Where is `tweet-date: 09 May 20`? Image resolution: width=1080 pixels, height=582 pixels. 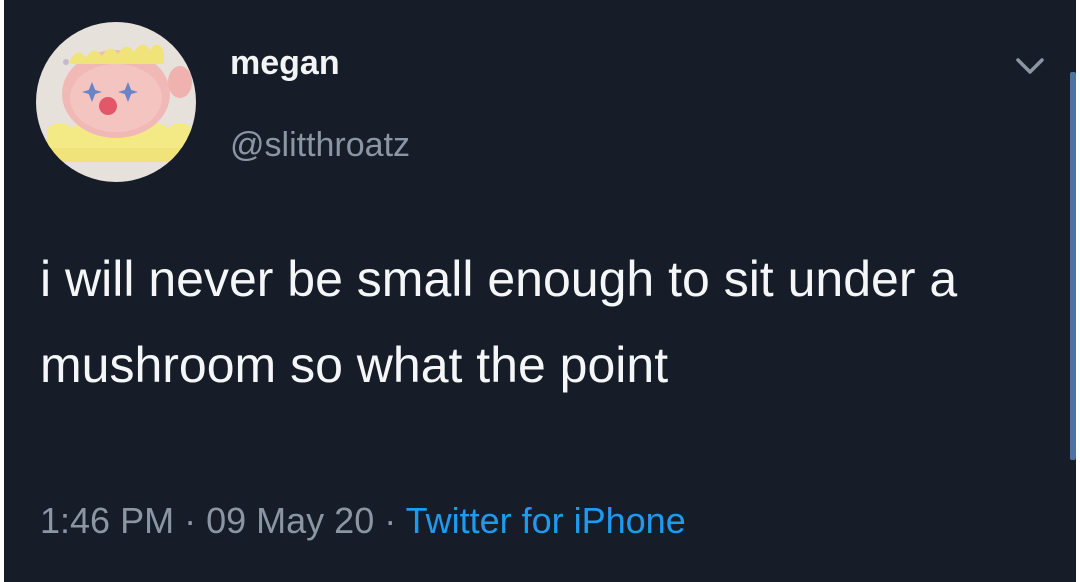 tweet-date: 09 May 20 is located at coordinates (290, 520).